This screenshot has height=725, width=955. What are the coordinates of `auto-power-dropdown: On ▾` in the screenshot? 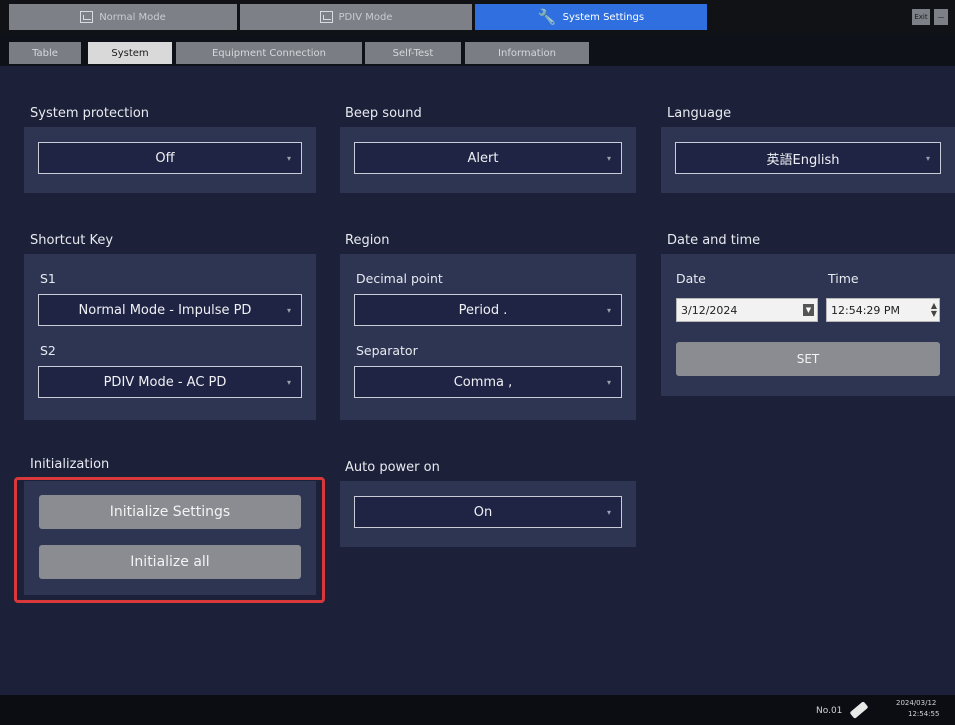 It's located at (488, 512).